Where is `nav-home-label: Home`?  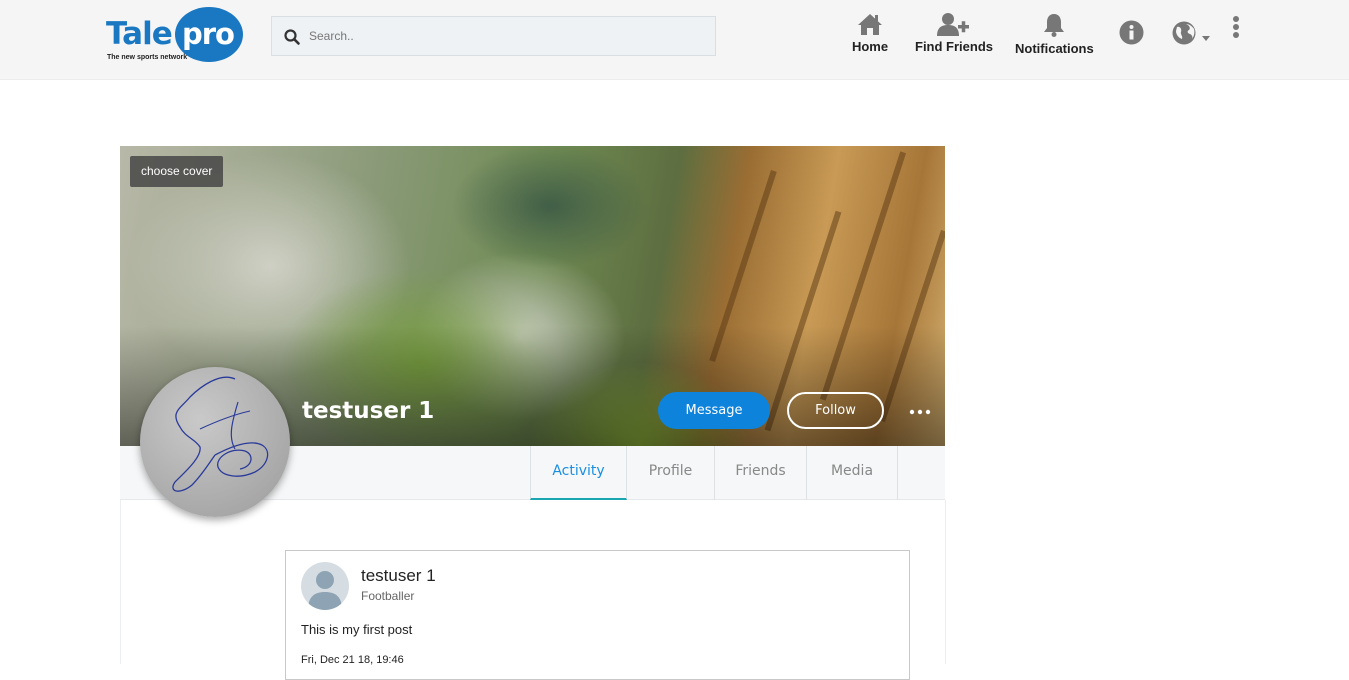
nav-home-label: Home is located at coordinates (870, 46).